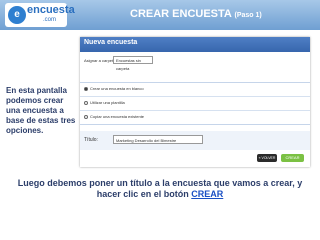 The width and height of the screenshot is (320, 240). I want to click on logo-mark-icon: e, so click(17, 15).